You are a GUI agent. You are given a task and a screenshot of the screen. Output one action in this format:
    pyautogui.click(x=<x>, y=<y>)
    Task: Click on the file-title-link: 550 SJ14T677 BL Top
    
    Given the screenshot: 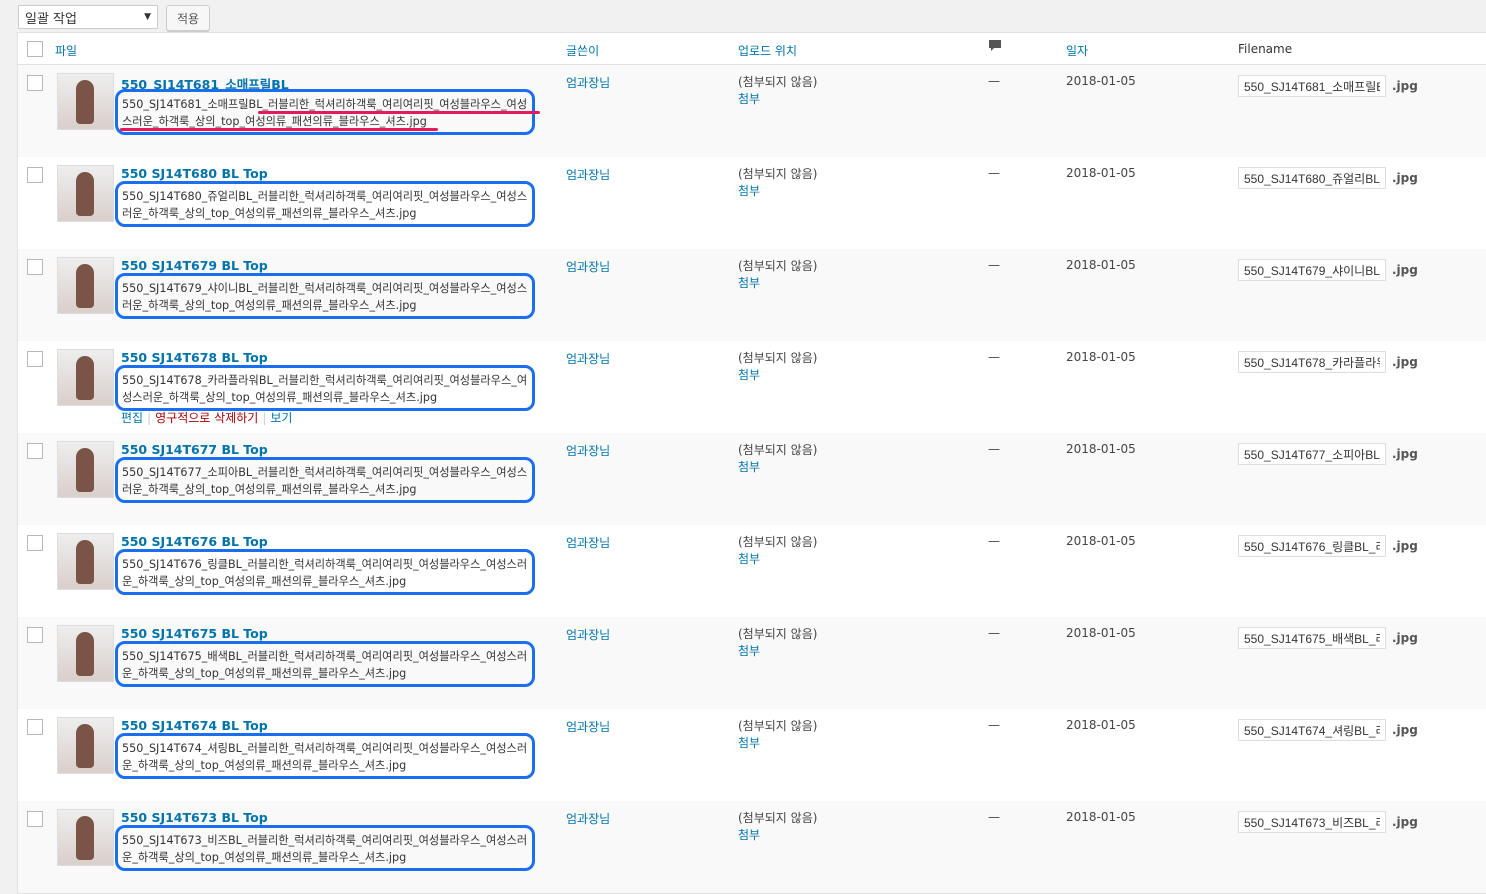 What is the action you would take?
    pyautogui.click(x=194, y=449)
    